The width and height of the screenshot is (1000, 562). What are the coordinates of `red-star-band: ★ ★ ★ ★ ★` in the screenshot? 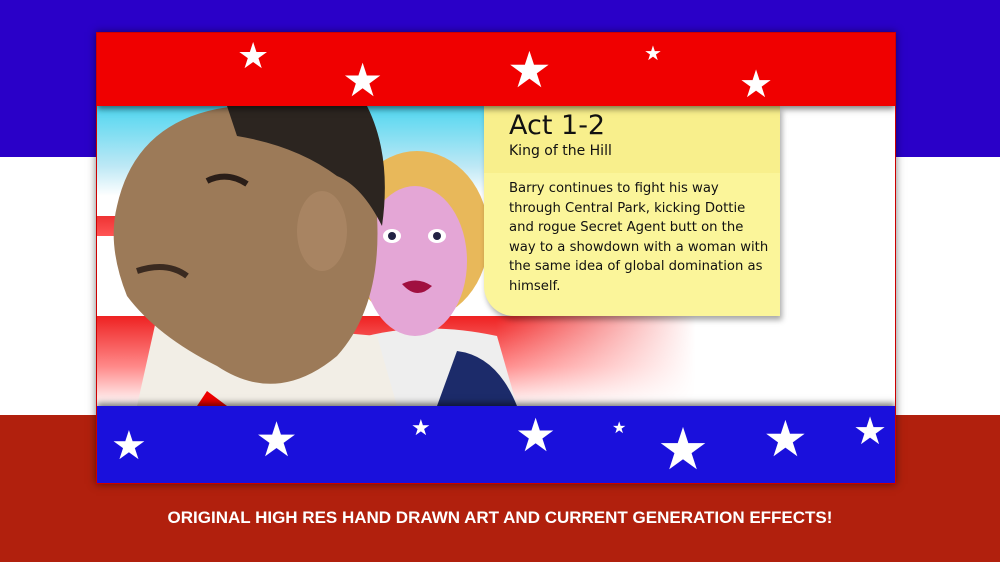 It's located at (496, 69).